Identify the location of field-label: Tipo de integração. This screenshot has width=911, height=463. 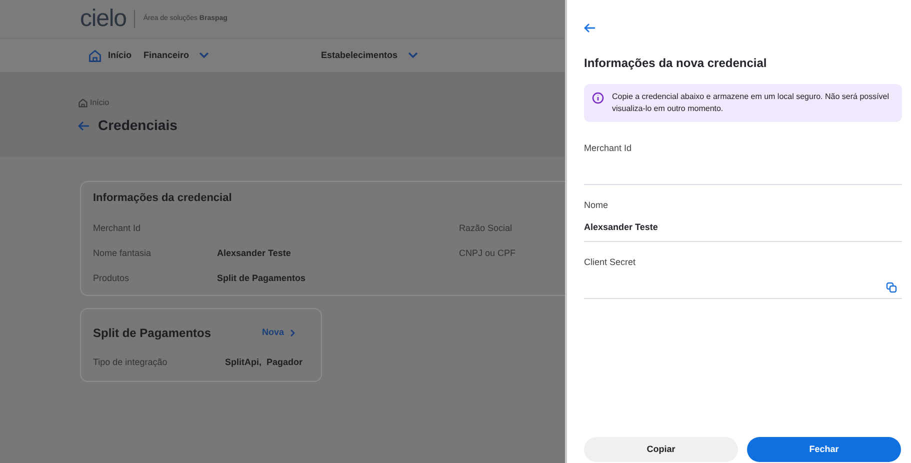
(130, 362).